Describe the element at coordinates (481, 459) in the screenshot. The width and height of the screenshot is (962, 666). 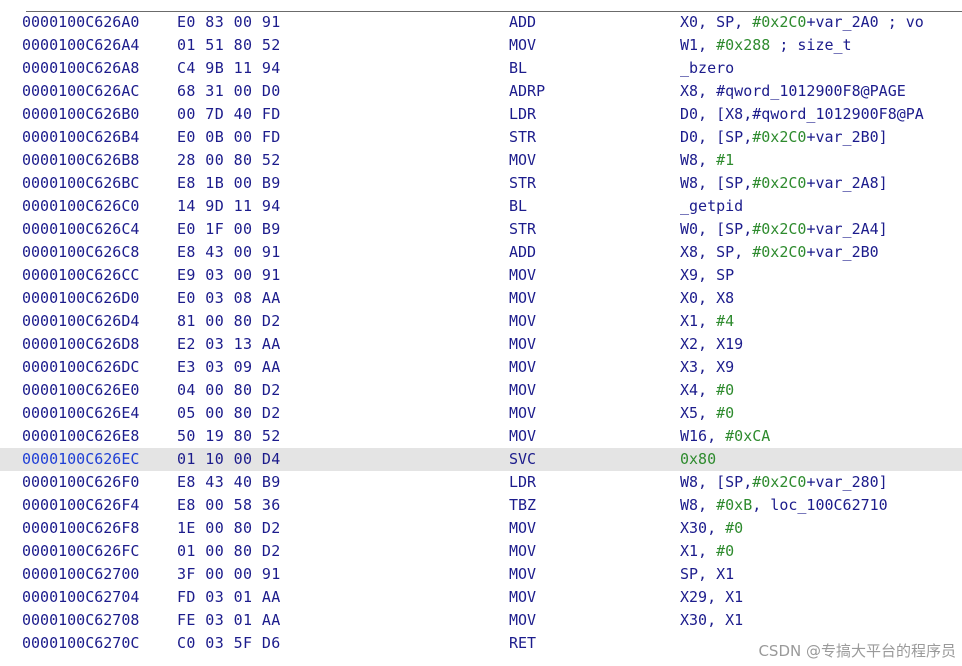
I see `disasm-row-selected: 0000100C626EC 01 10 00 D4 SVC 0x80` at that location.